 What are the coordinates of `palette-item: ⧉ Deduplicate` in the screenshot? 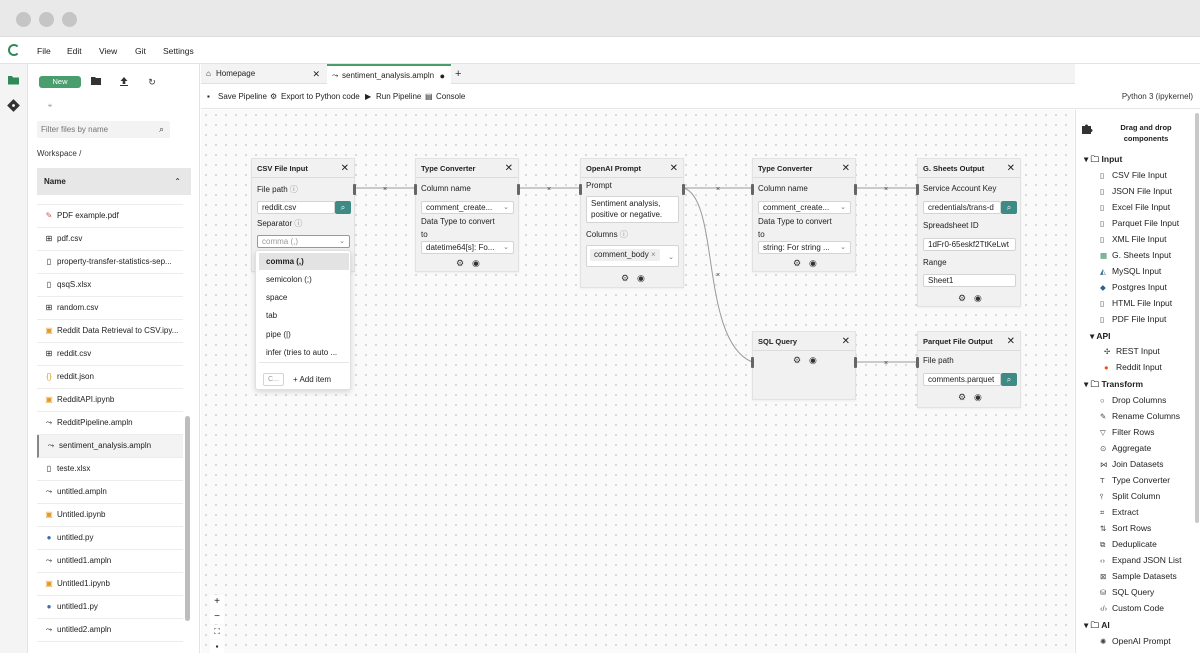 It's located at (1128, 544).